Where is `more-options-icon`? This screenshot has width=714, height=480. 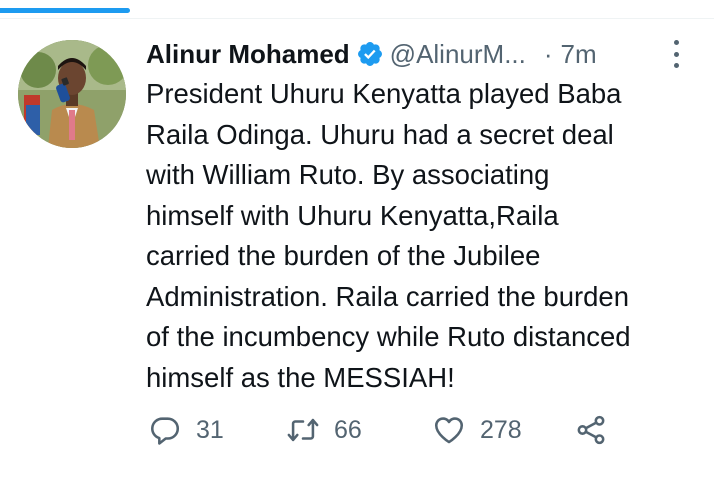 more-options-icon is located at coordinates (676, 54).